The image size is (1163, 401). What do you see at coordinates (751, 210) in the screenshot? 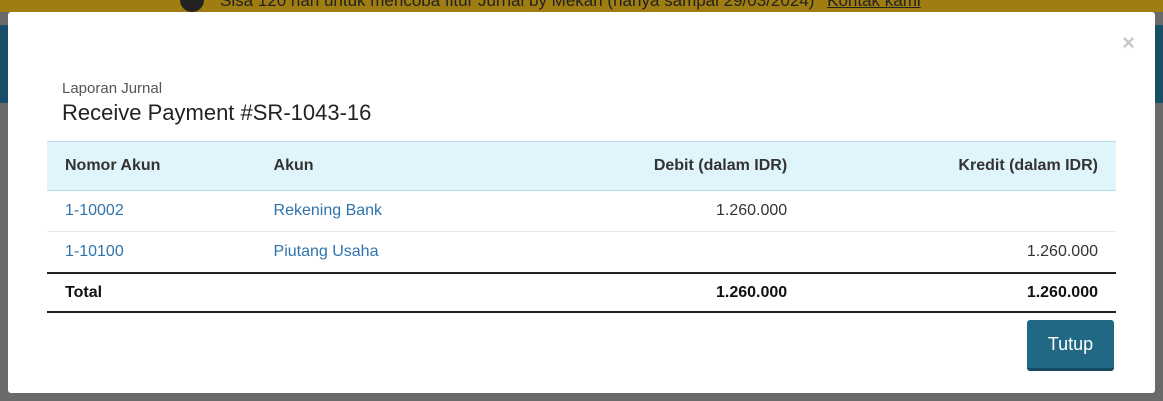
I see `debit-cell: 1.260.000` at bounding box center [751, 210].